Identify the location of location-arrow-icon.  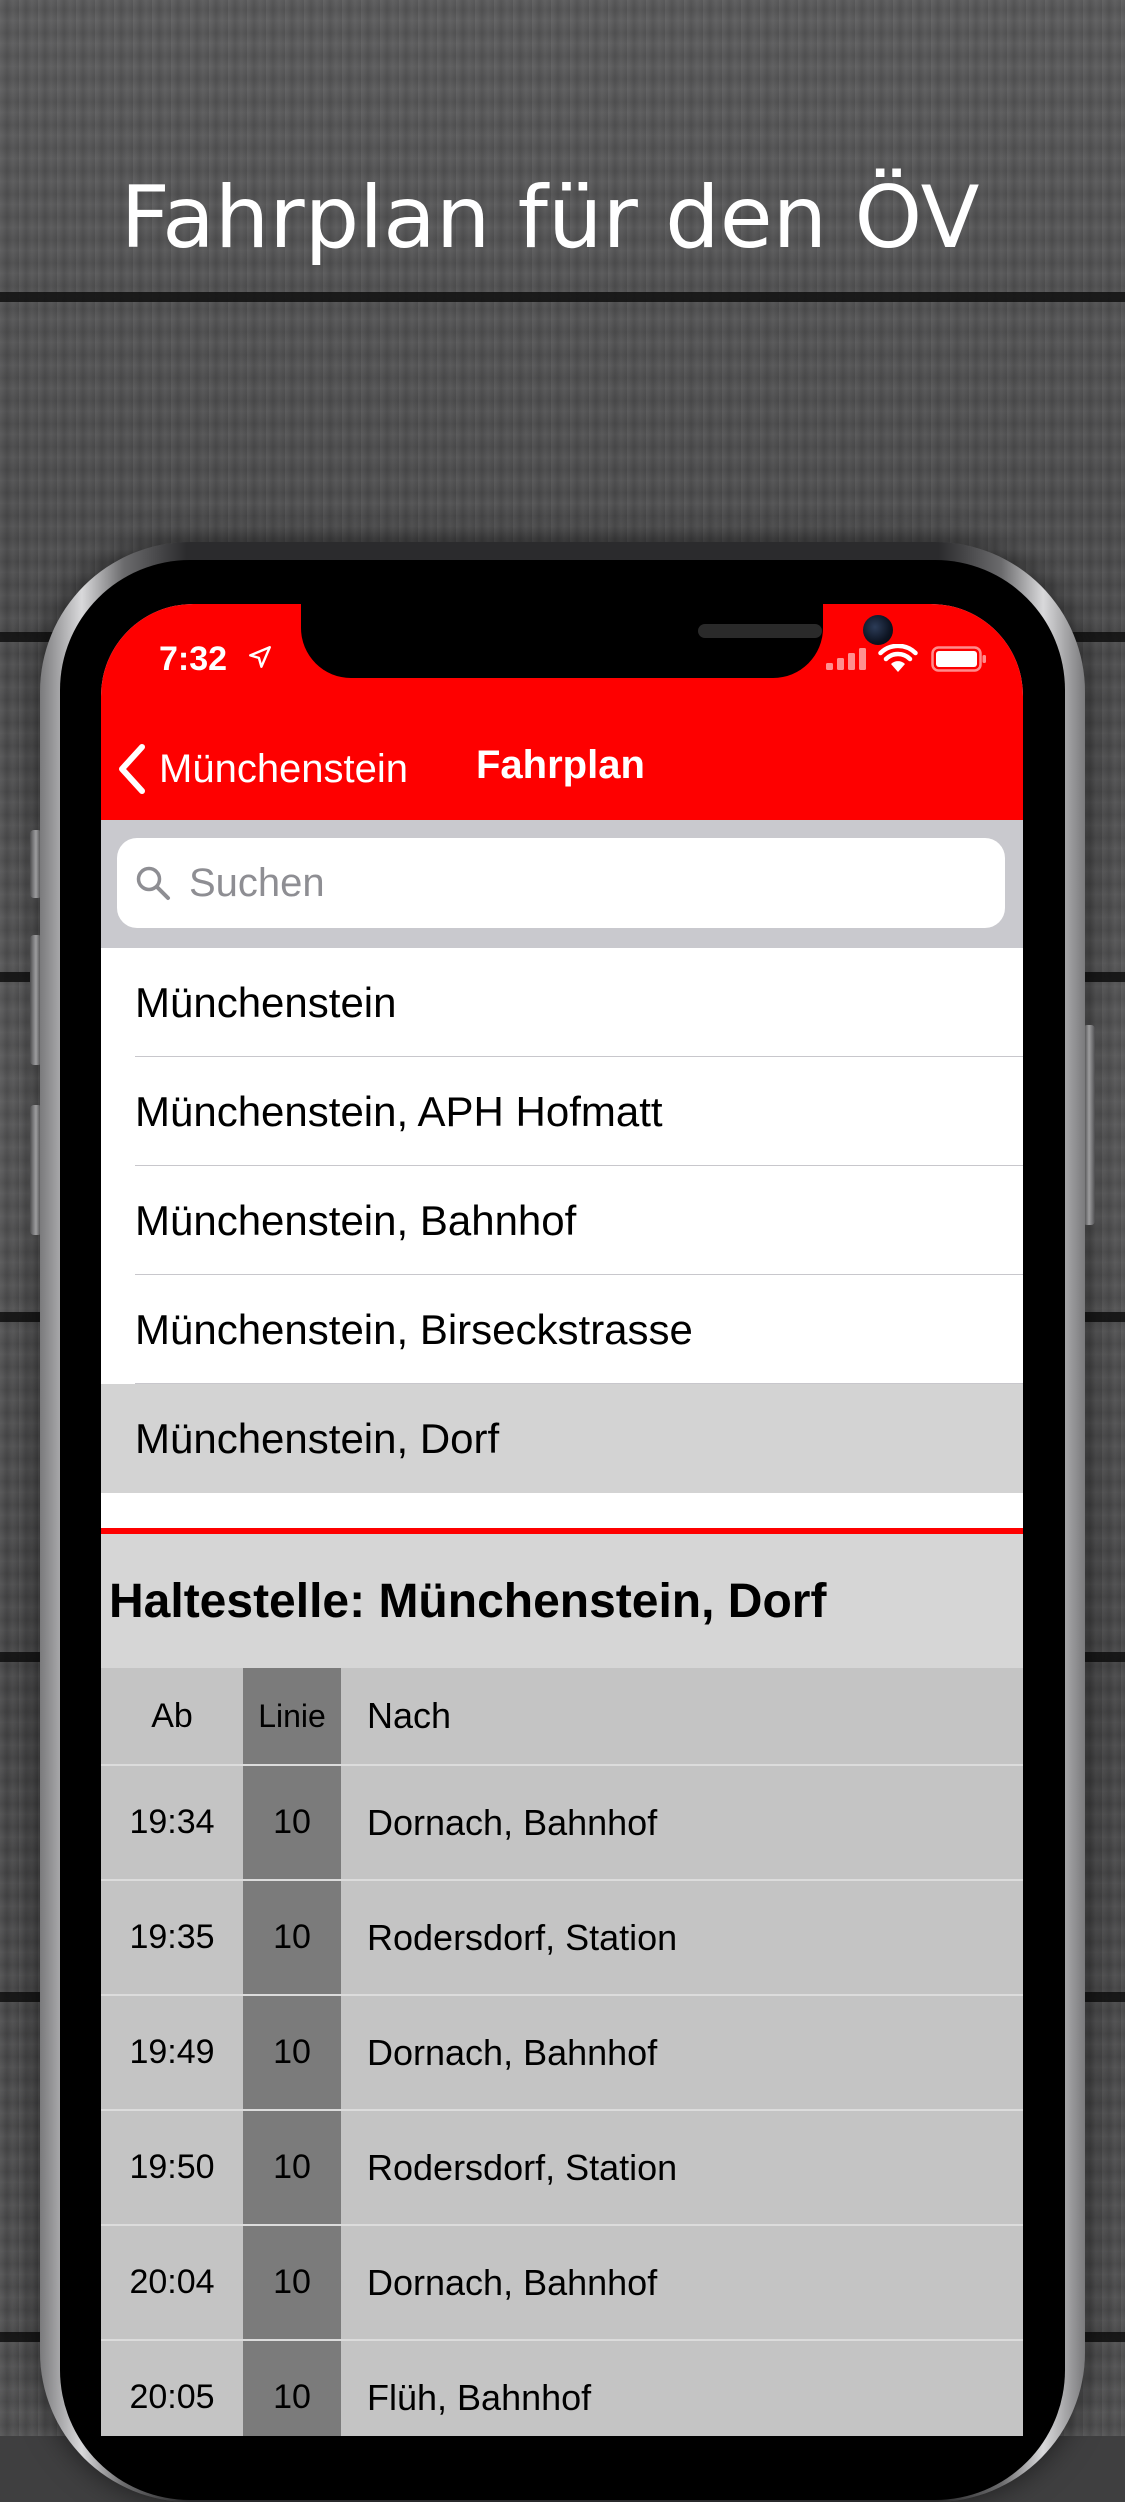
(260, 657).